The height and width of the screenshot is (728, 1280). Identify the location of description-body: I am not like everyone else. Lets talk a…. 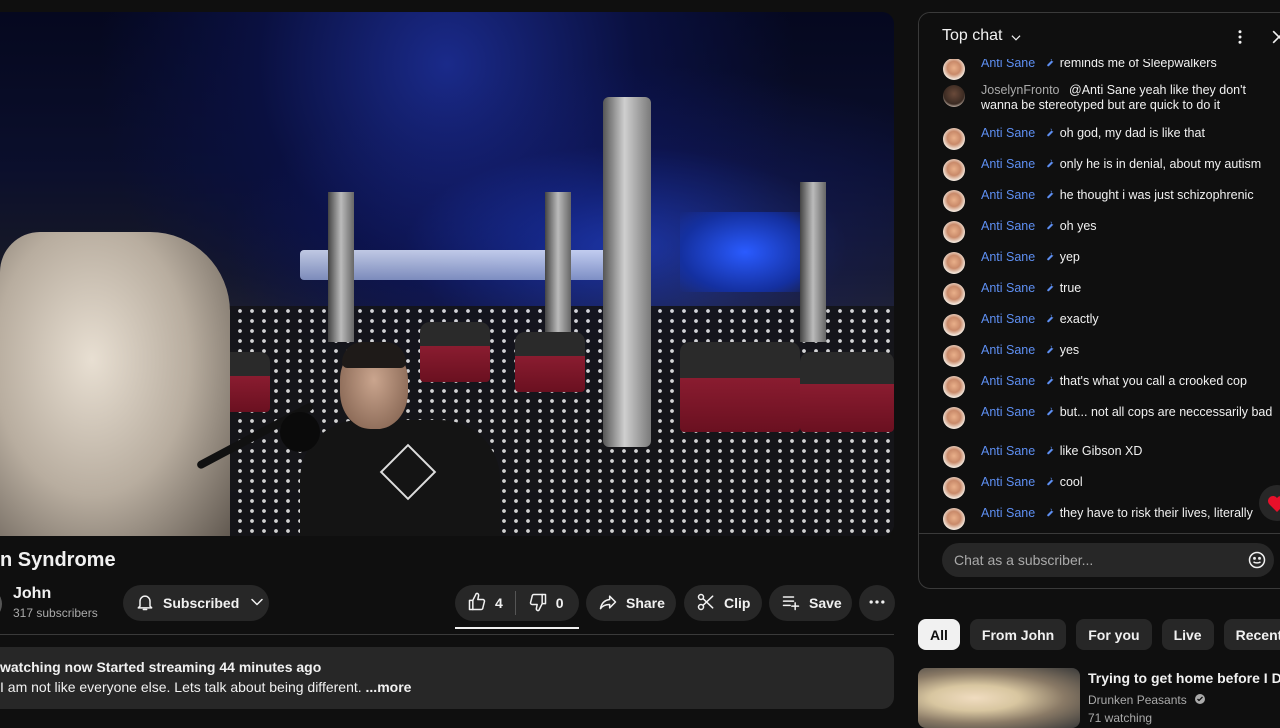
(183, 687).